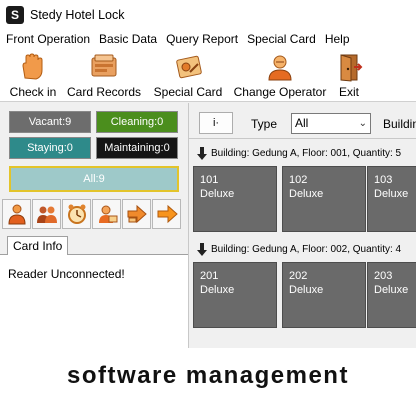 The height and width of the screenshot is (416, 416). What do you see at coordinates (137, 148) in the screenshot?
I see `status-maintaining-button: Maintaining:0` at bounding box center [137, 148].